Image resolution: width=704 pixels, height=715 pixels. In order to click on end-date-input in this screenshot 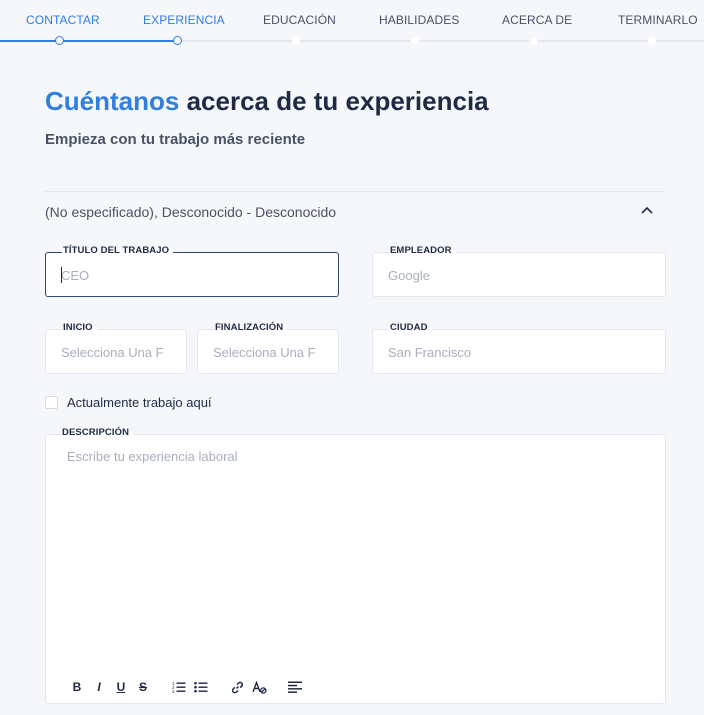, I will do `click(270, 352)`.